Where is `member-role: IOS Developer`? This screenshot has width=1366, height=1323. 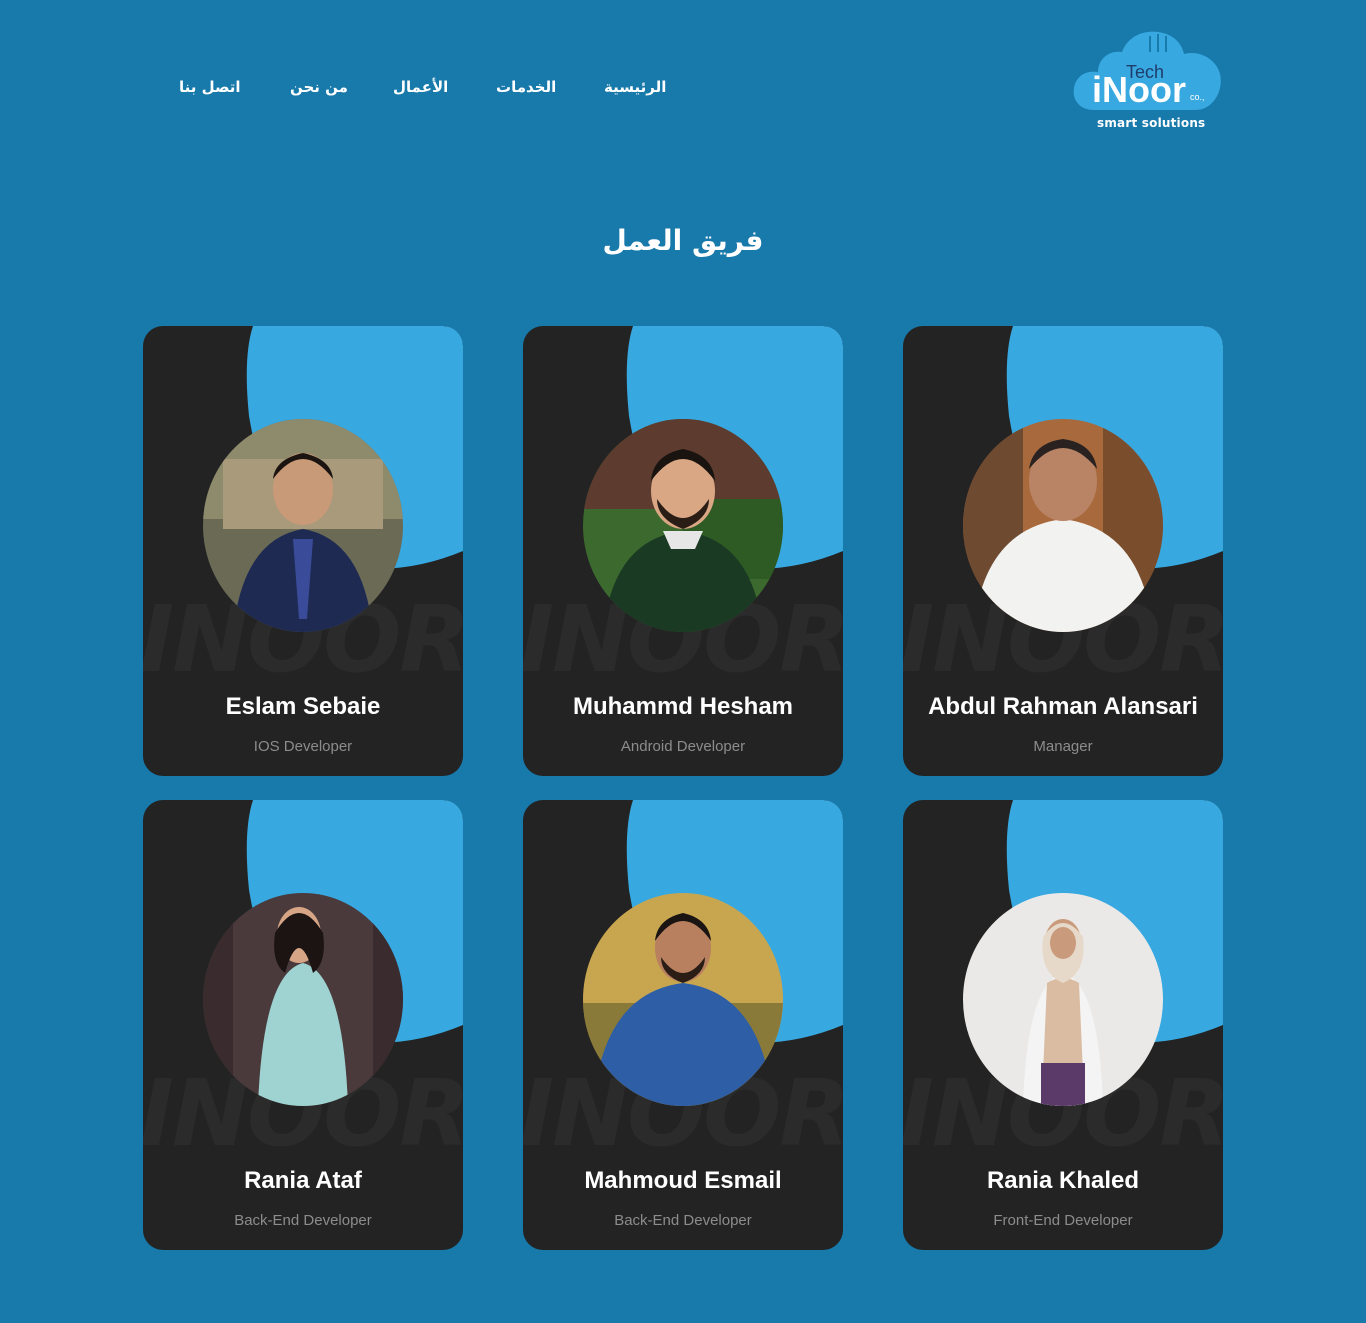
member-role: IOS Developer is located at coordinates (303, 746).